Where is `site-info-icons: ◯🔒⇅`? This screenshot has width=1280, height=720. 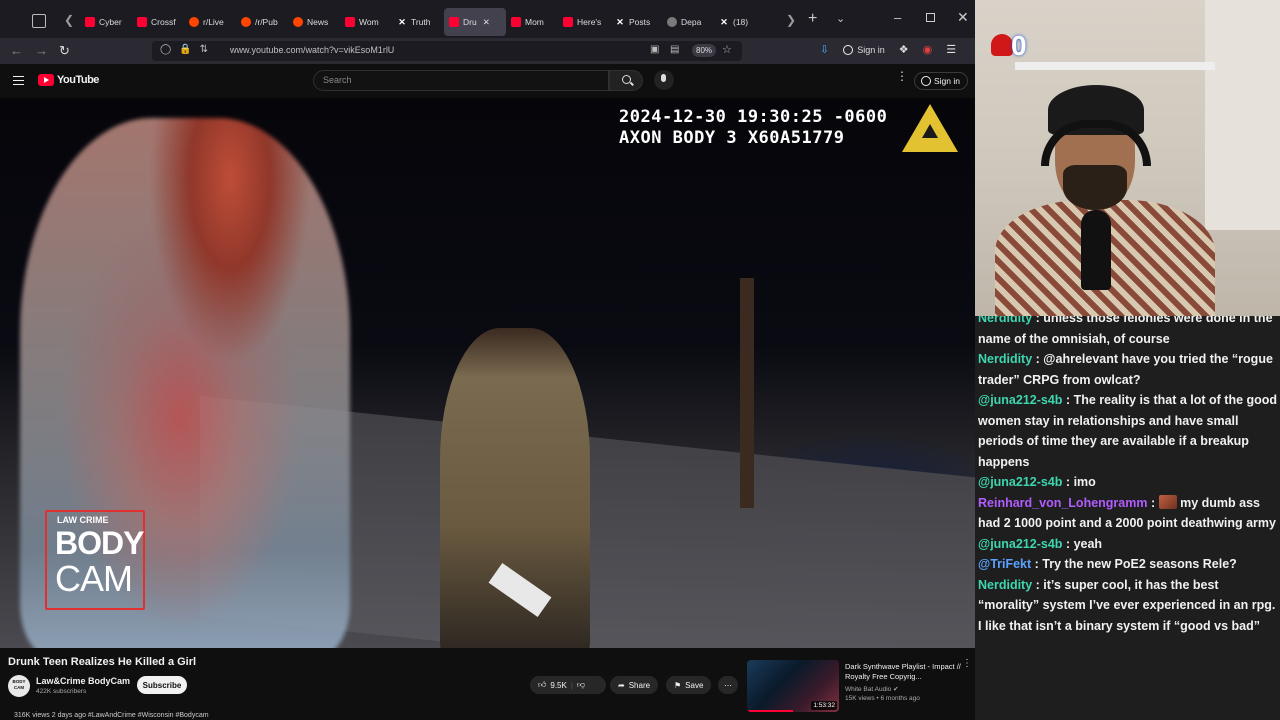 site-info-icons: ◯🔒⇅ is located at coordinates (188, 49).